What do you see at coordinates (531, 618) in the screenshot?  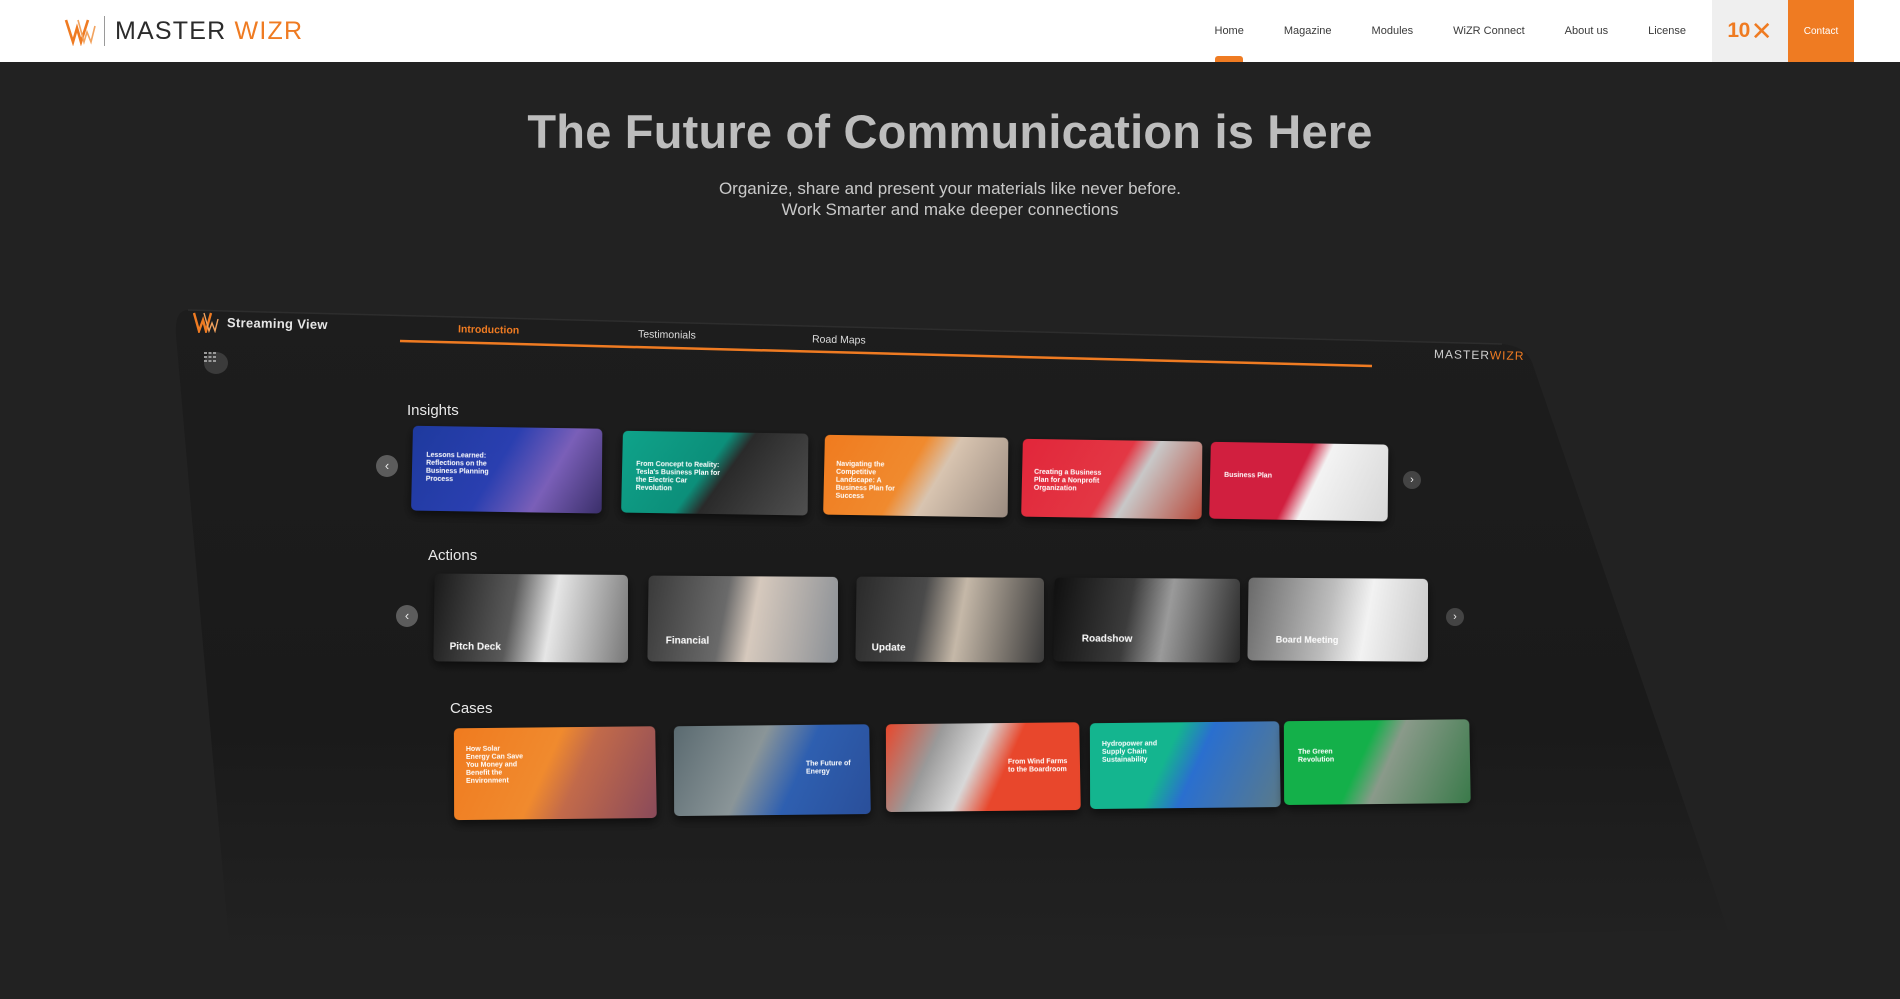 I see `card-actions-1: Pitch Deck` at bounding box center [531, 618].